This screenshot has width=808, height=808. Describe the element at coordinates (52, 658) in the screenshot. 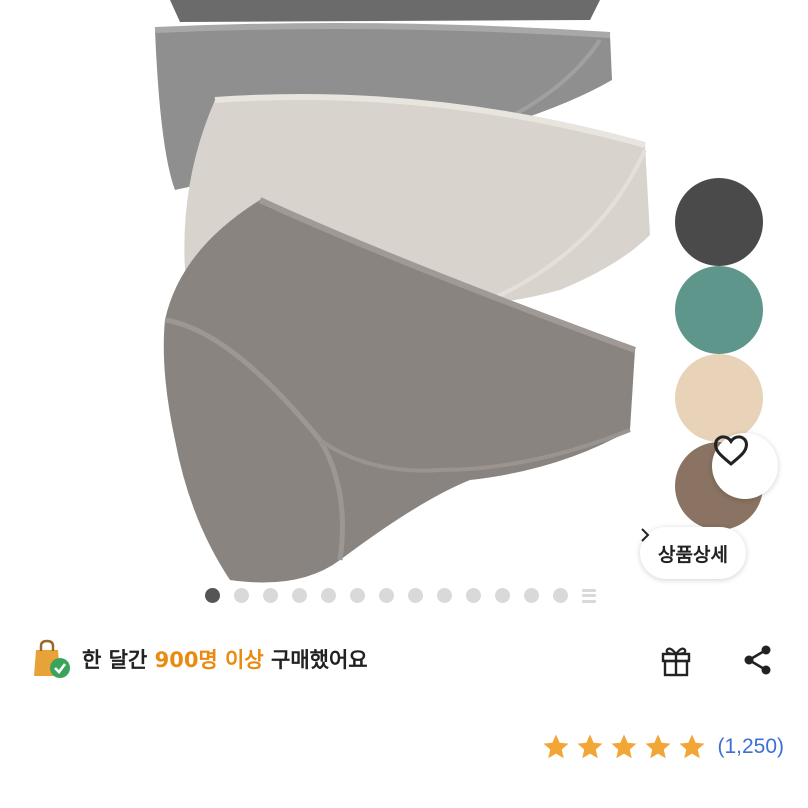

I see `shopping-bag-check-icon` at that location.